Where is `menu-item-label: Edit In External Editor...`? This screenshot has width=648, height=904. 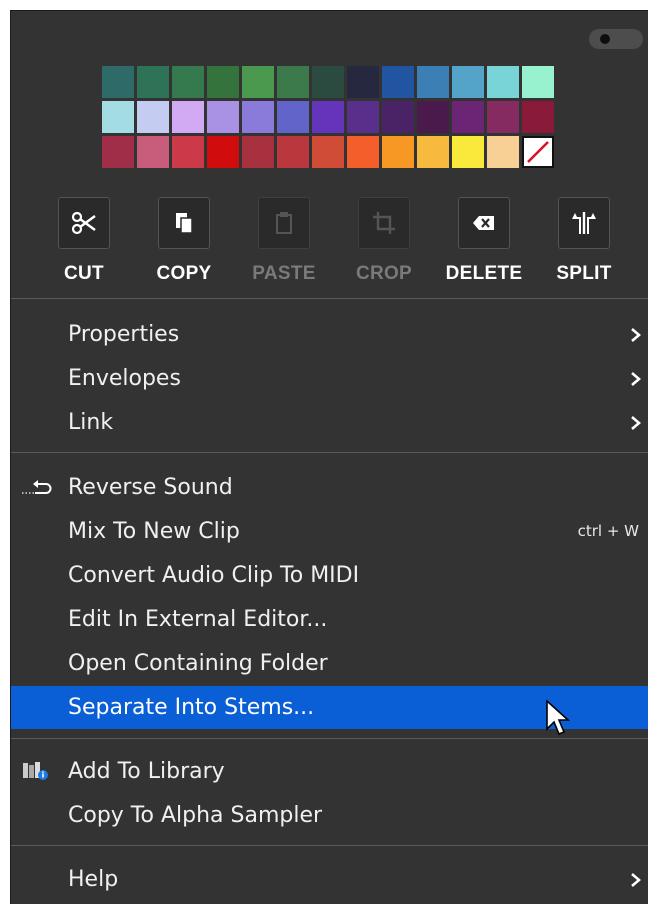
menu-item-label: Edit In External Editor... is located at coordinates (198, 619).